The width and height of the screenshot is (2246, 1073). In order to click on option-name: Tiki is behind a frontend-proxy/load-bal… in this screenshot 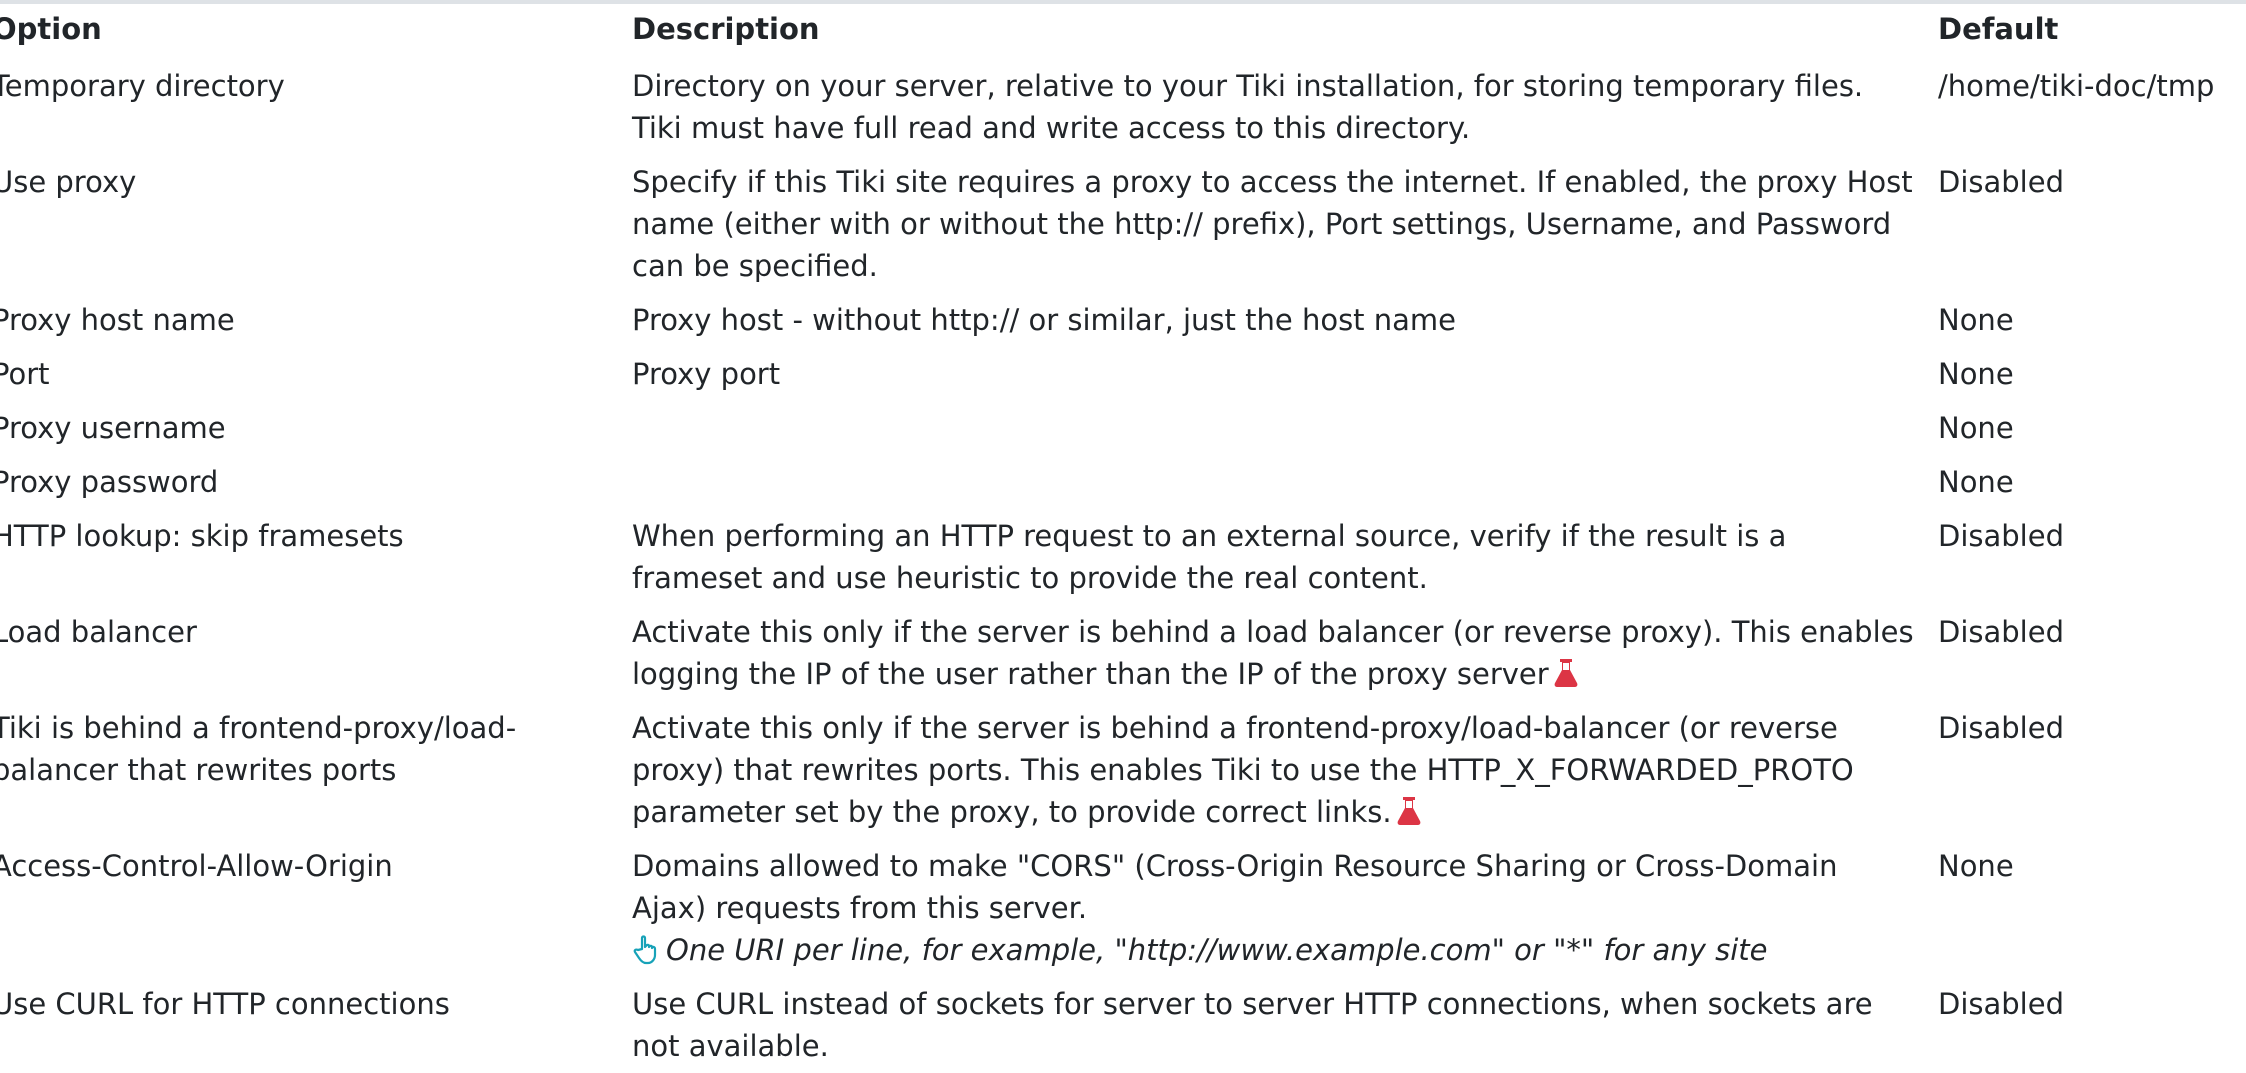, I will do `click(258, 749)`.